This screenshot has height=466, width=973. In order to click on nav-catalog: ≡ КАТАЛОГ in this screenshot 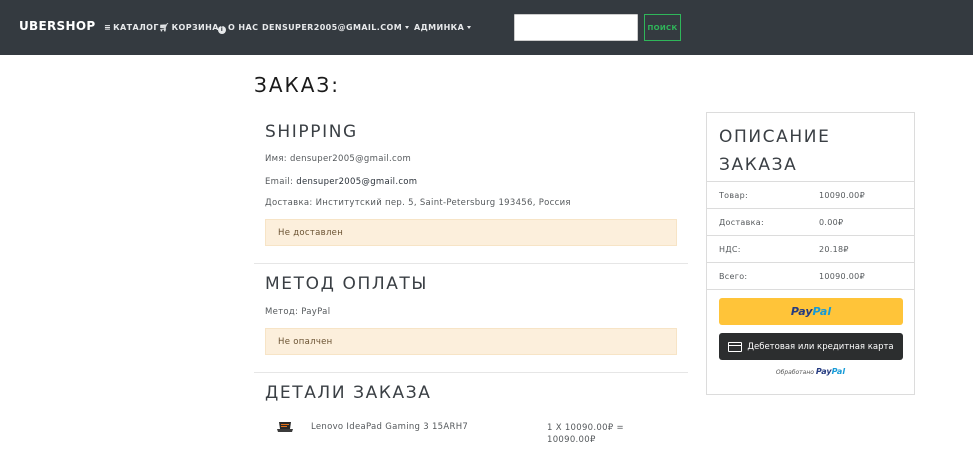, I will do `click(131, 27)`.